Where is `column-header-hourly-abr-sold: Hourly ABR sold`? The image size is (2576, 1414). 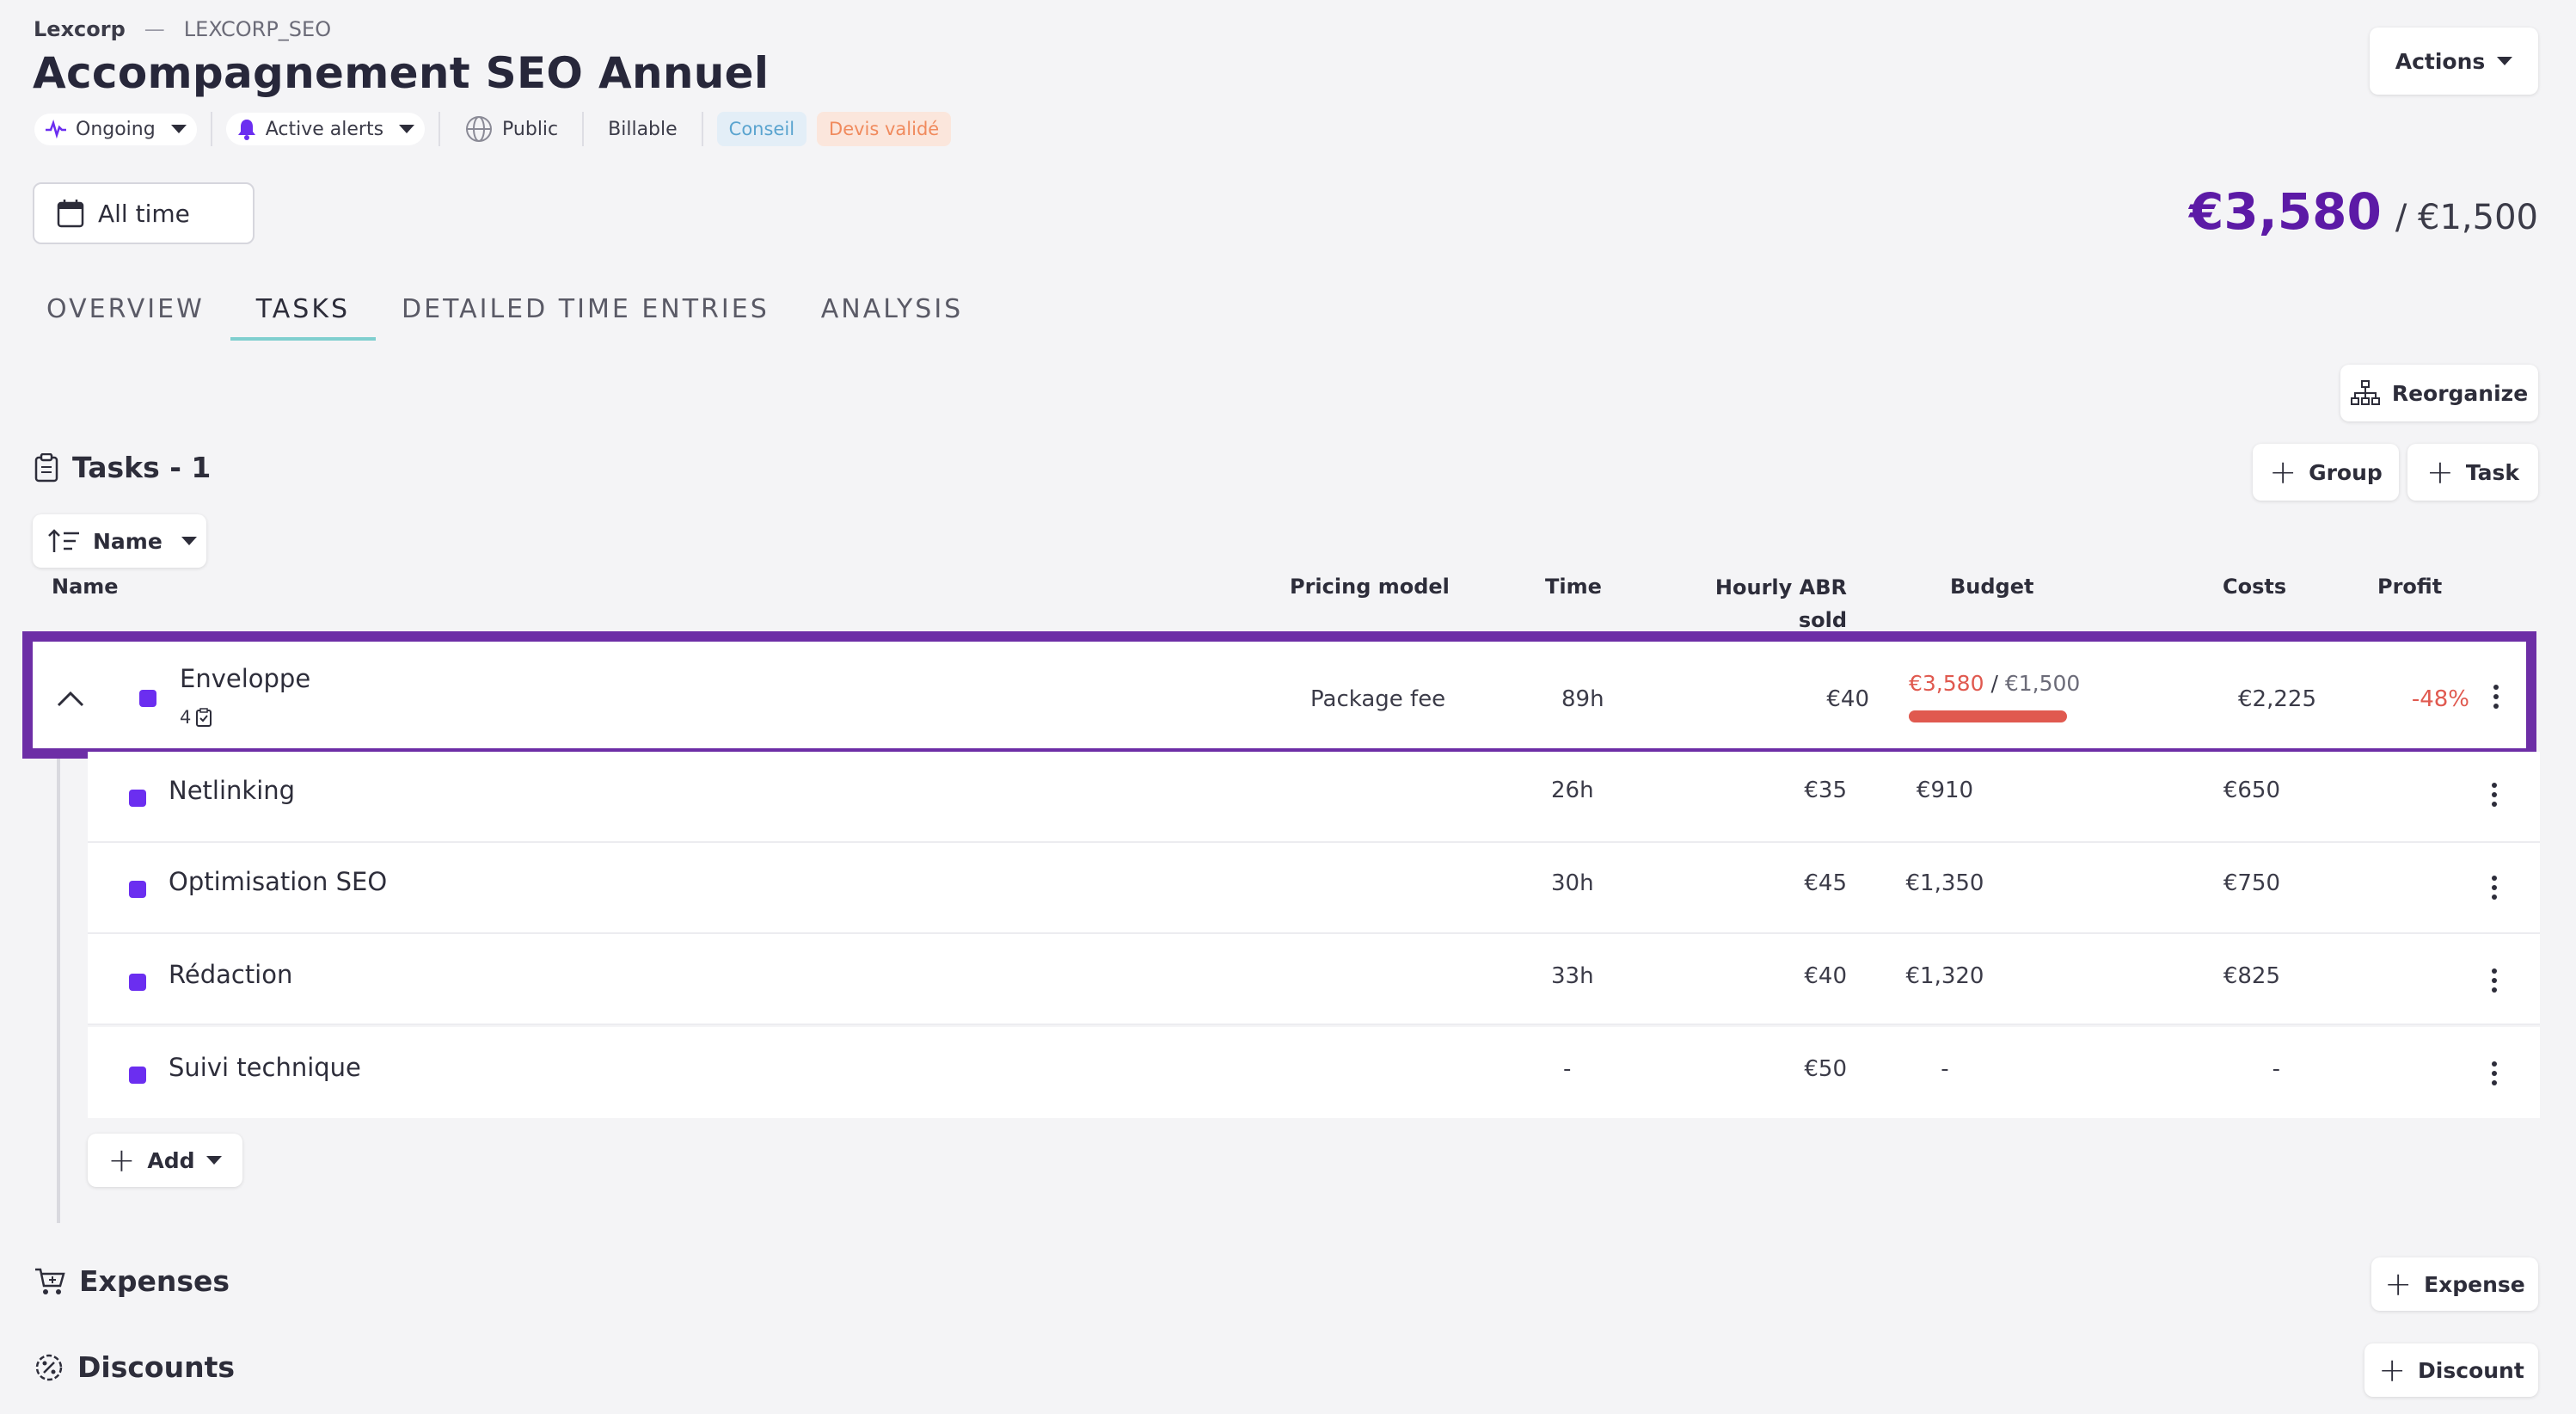
column-header-hourly-abr-sold: Hourly ABR sold is located at coordinates (1779, 603).